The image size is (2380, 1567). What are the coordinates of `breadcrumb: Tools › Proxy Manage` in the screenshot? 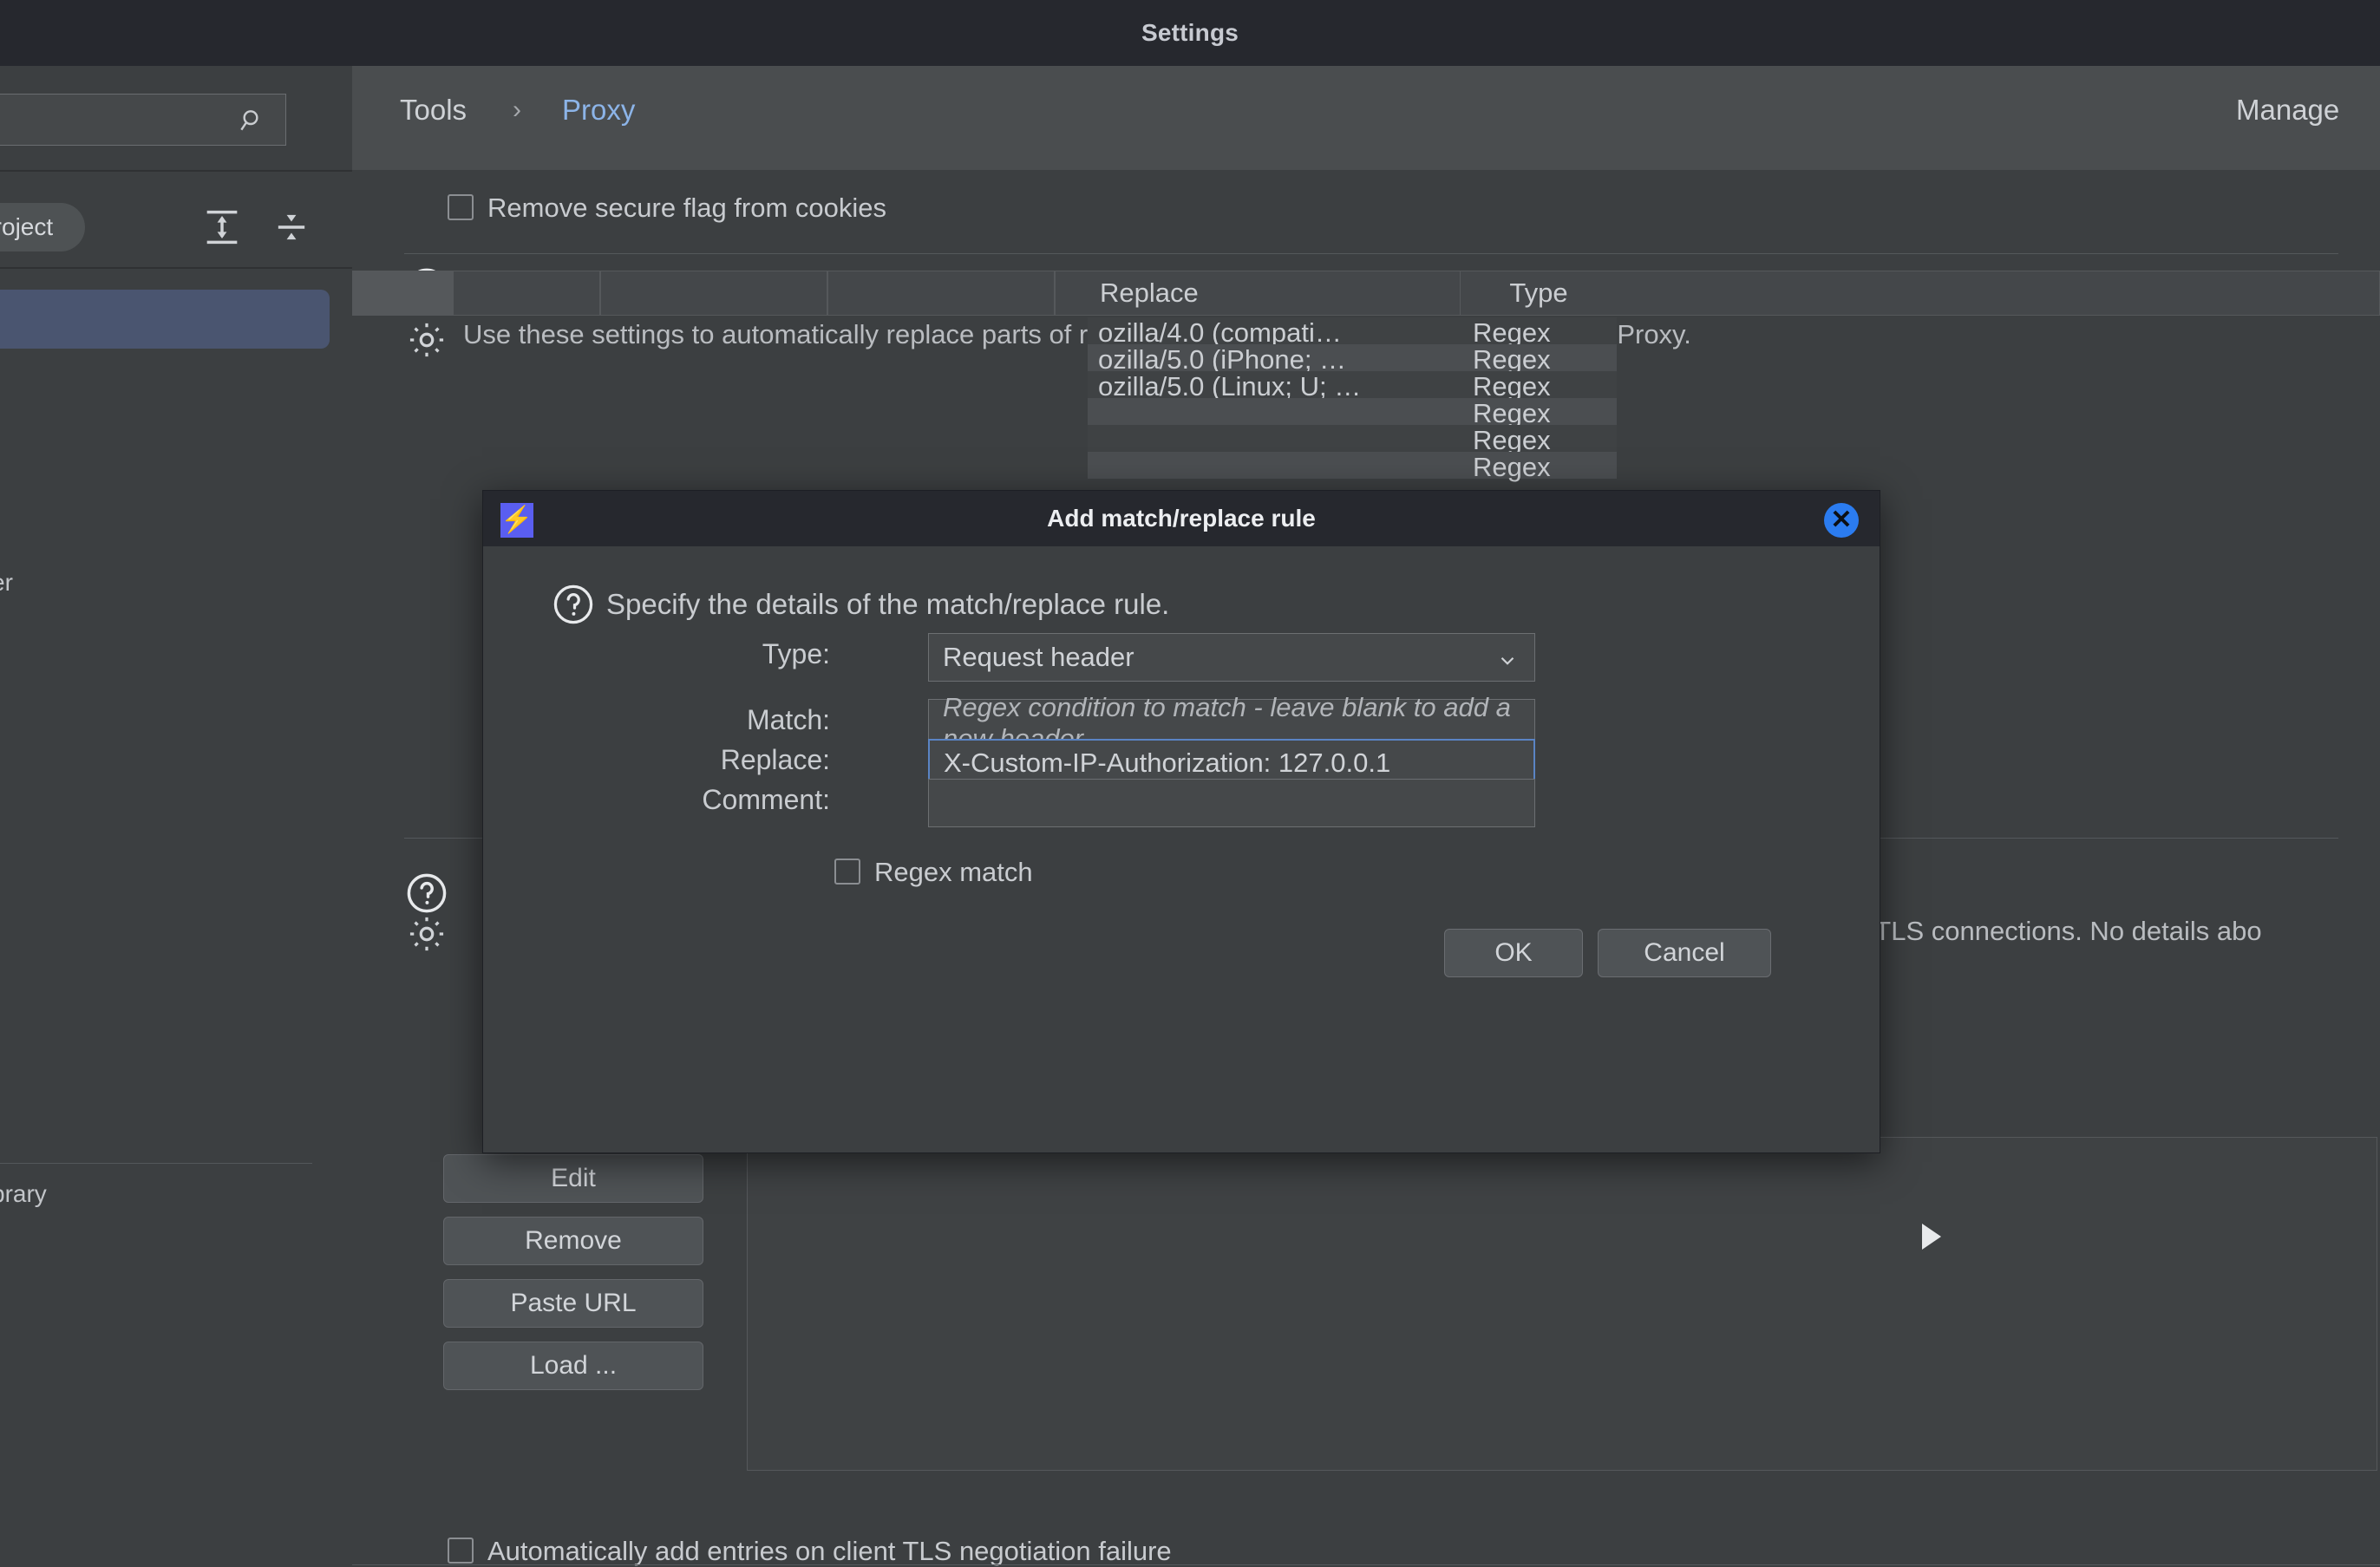 It's located at (1366, 118).